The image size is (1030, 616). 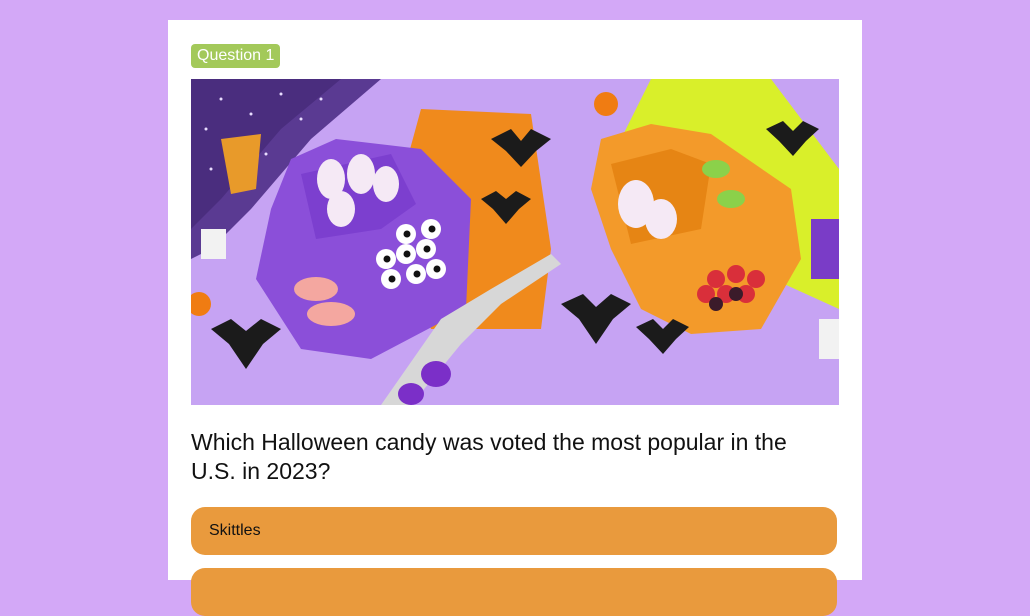 What do you see at coordinates (235, 530) in the screenshot?
I see `answer-label: Skittles` at bounding box center [235, 530].